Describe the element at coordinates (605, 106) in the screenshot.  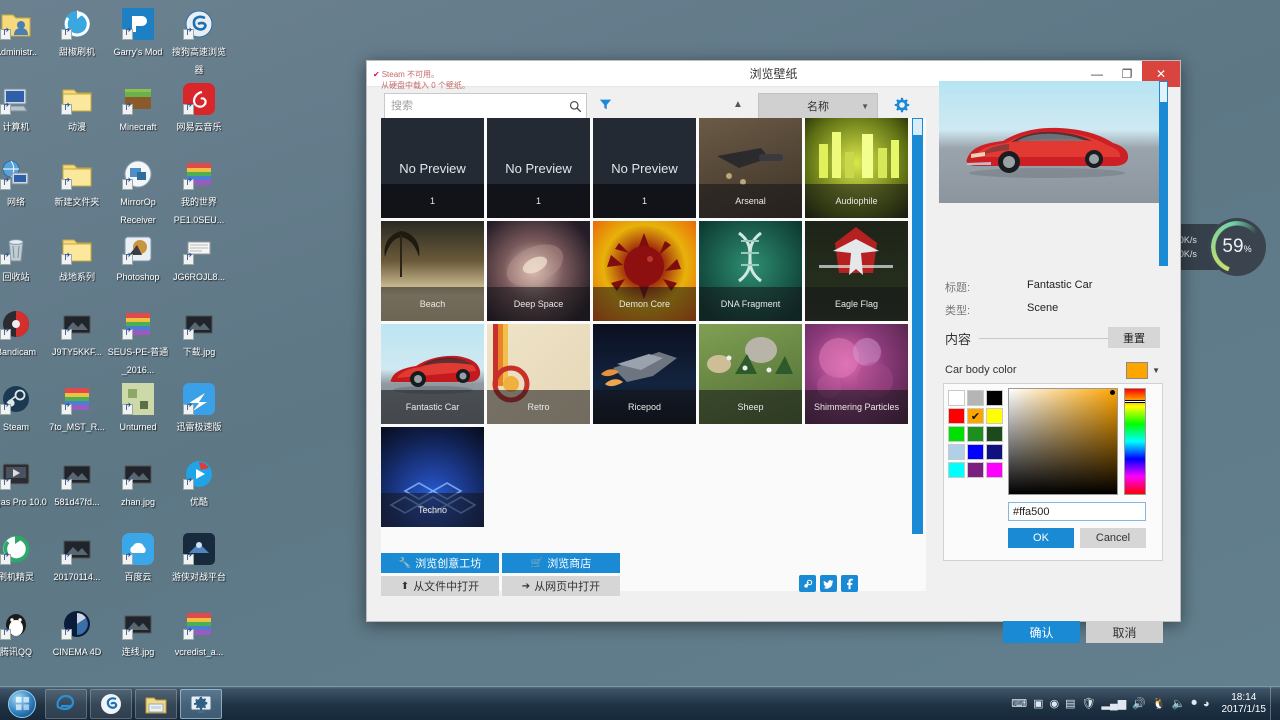
I see `filter-icon` at that location.